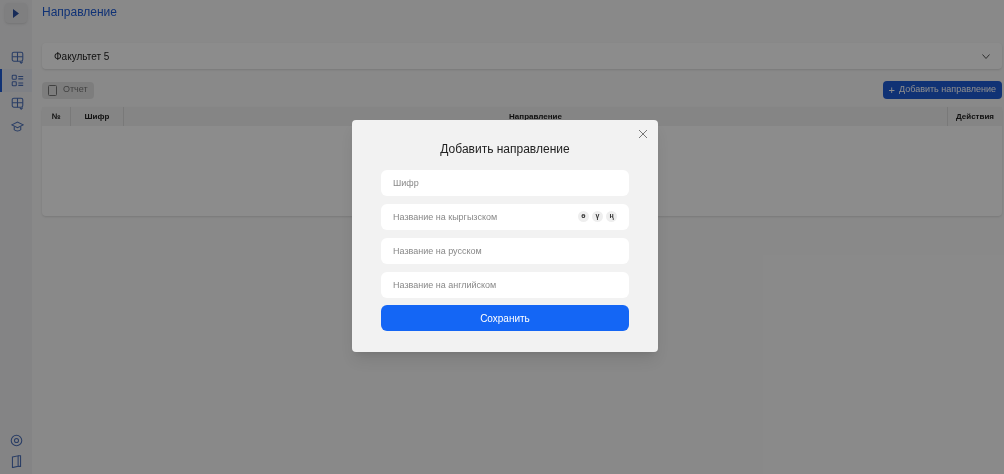 The height and width of the screenshot is (474, 1004). Describe the element at coordinates (522, 56) in the screenshot. I see `faculty-select: Факультет 5` at that location.